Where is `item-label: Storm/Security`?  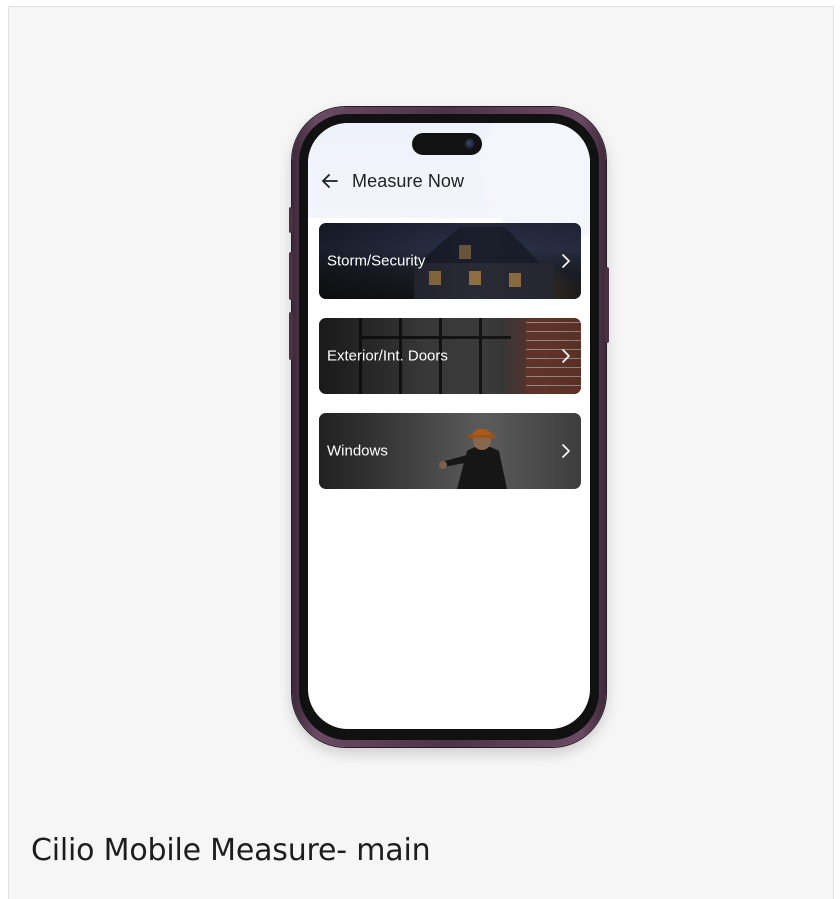 item-label: Storm/Security is located at coordinates (376, 261).